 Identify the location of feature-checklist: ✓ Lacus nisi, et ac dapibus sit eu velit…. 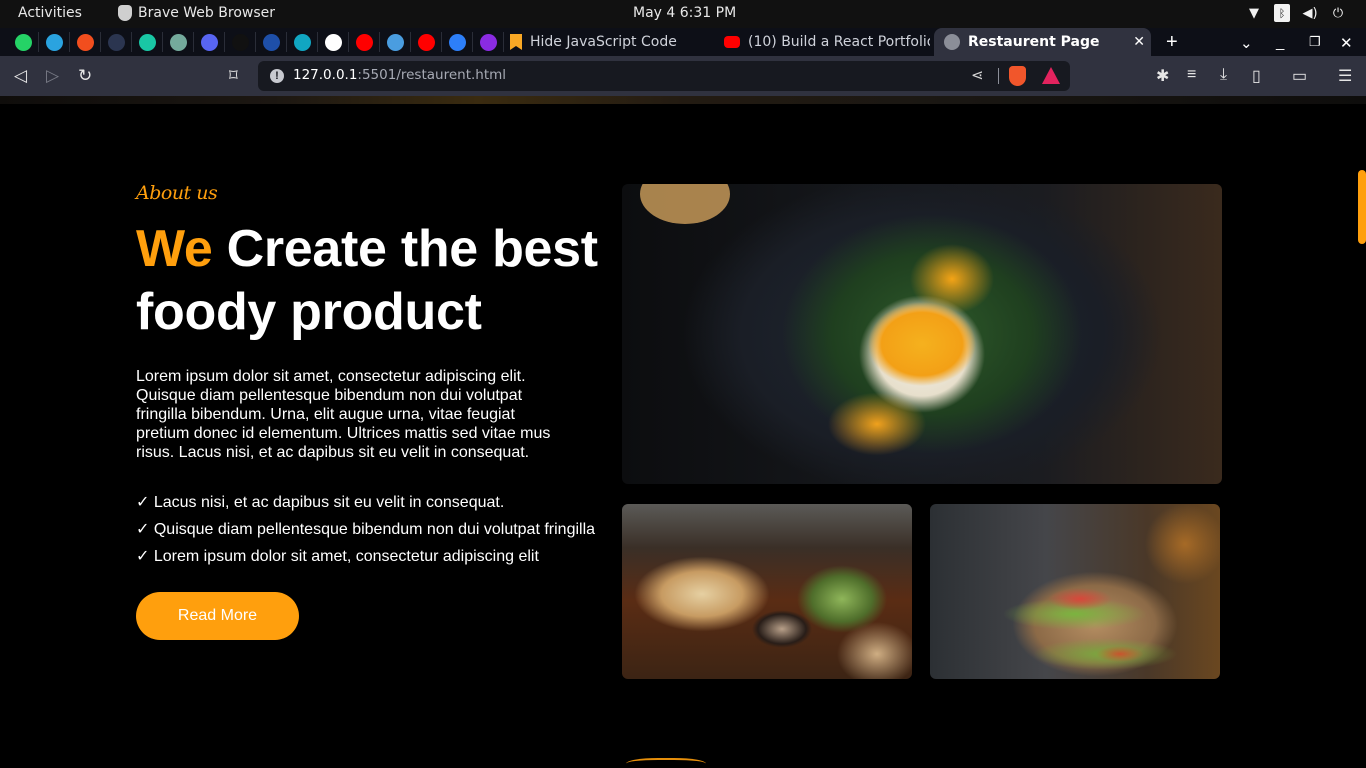
(365, 533).